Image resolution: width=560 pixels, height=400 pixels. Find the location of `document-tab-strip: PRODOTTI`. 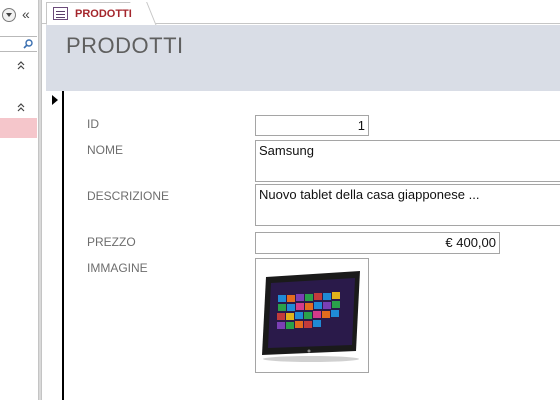

document-tab-strip: PRODOTTI is located at coordinates (301, 12).